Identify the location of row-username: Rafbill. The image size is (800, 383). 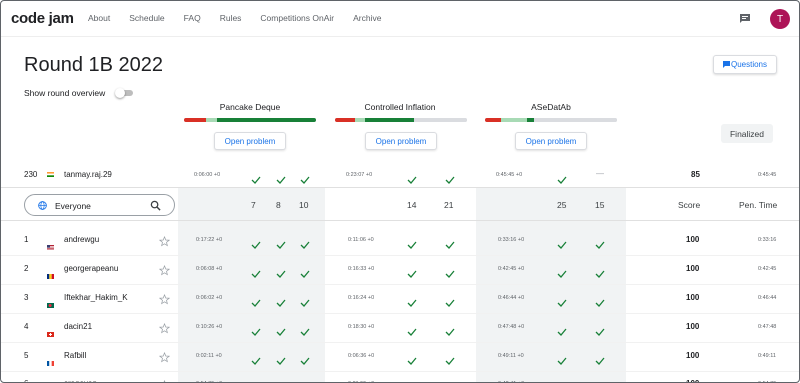
(75, 355).